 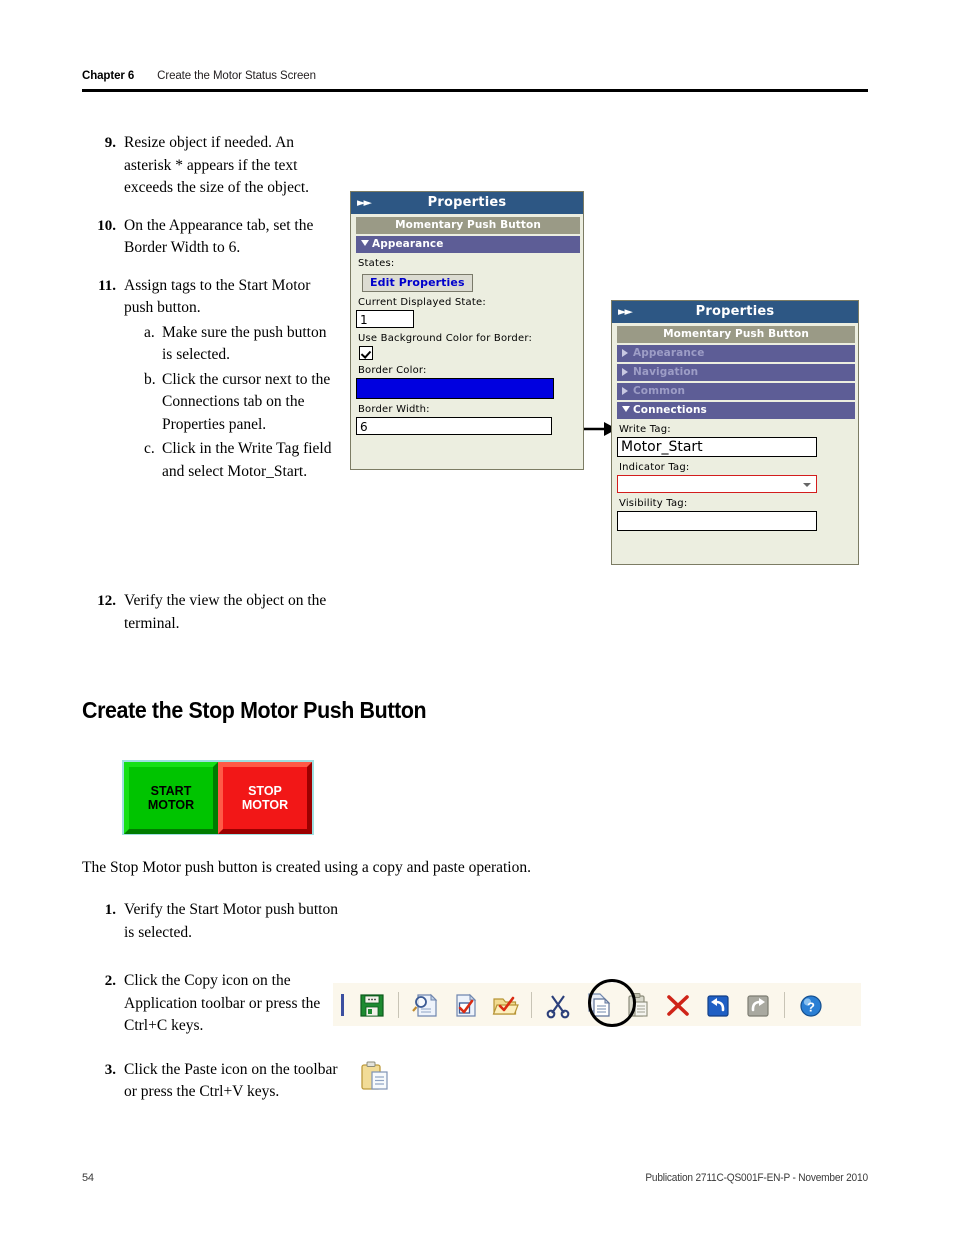 What do you see at coordinates (678, 1005) in the screenshot?
I see `delete-x-icon` at bounding box center [678, 1005].